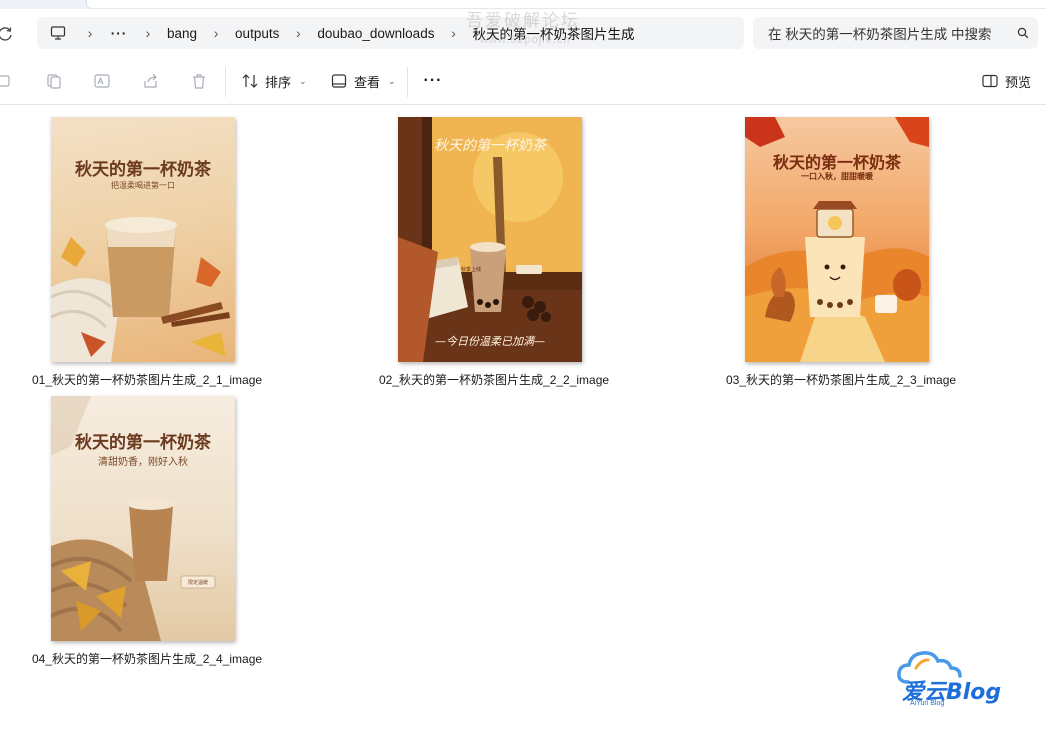 The height and width of the screenshot is (730, 1046). Describe the element at coordinates (433, 81) in the screenshot. I see `more-options-button: ···` at that location.